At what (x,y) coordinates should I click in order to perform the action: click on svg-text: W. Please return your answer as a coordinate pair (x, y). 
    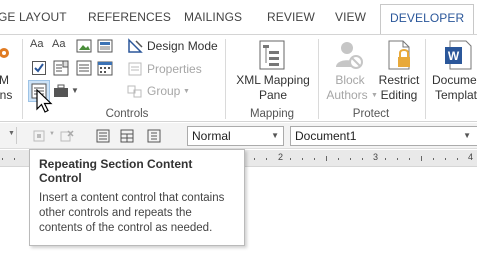
    Looking at the image, I should click on (454, 56).